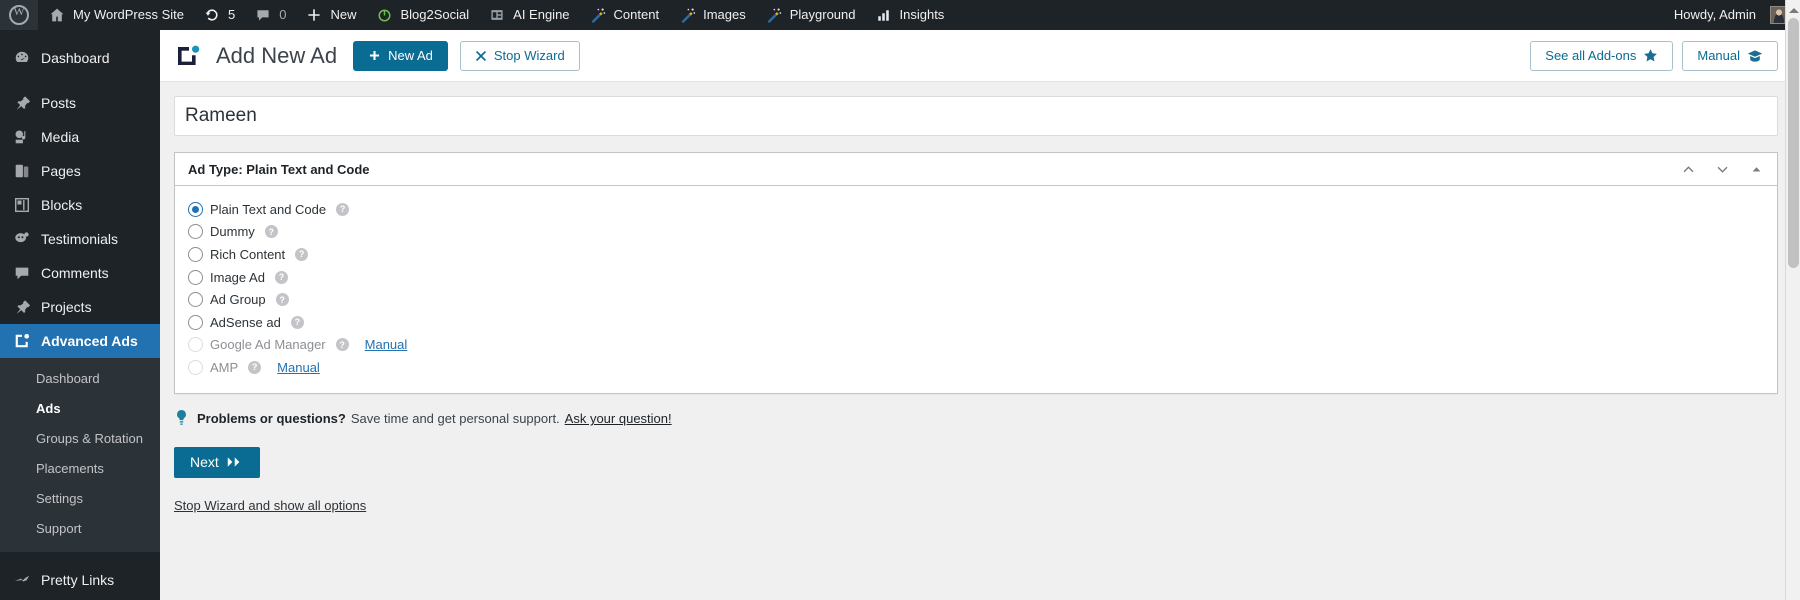  Describe the element at coordinates (218, 15) in the screenshot. I see `updates-menu: 5` at that location.